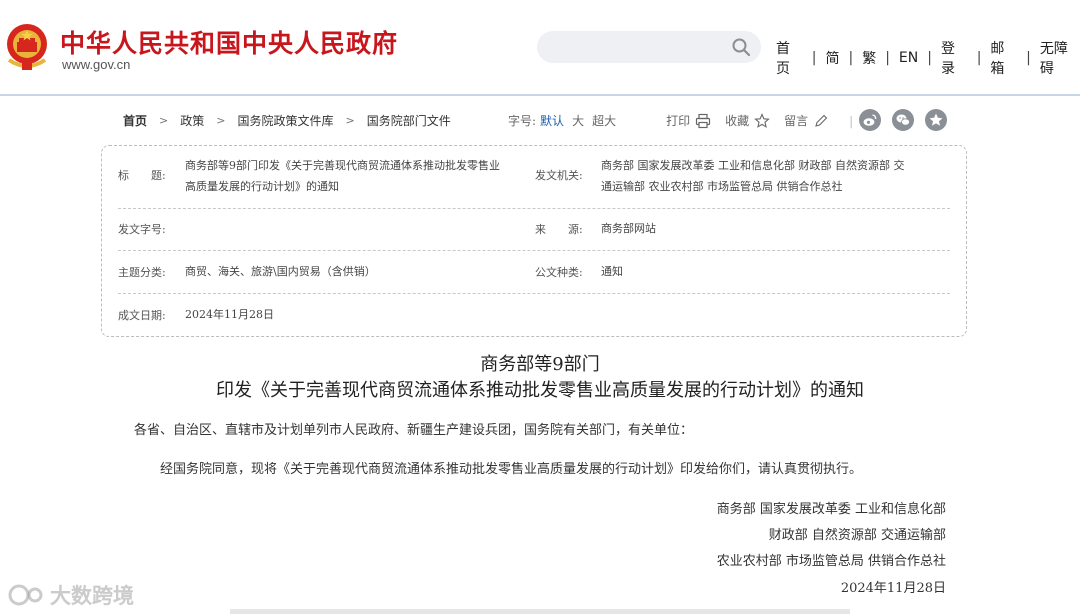 The width and height of the screenshot is (1080, 615). What do you see at coordinates (649, 47) in the screenshot?
I see `search-bar` at bounding box center [649, 47].